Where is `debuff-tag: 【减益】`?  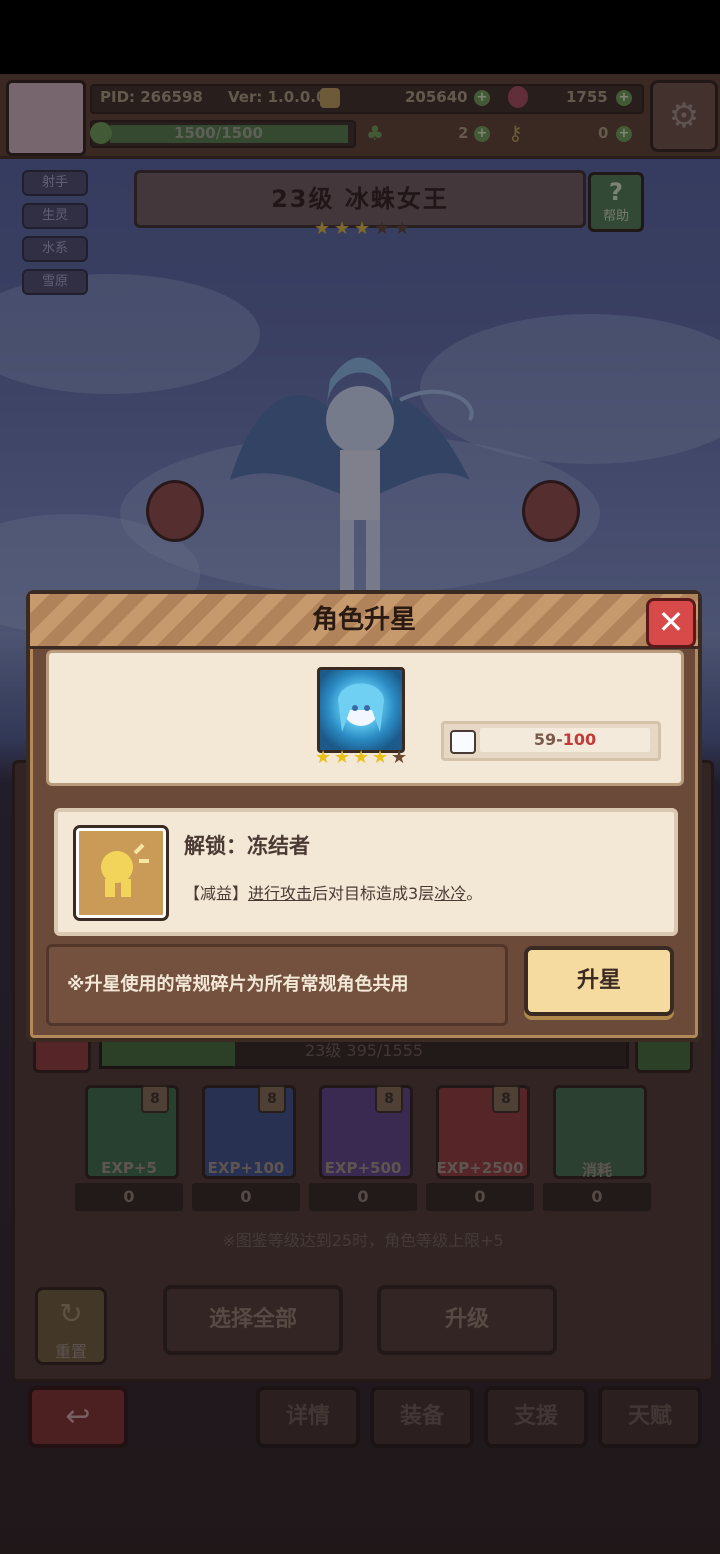 debuff-tag: 【减益】 is located at coordinates (216, 893).